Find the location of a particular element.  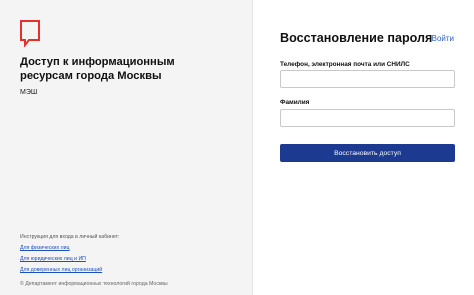

instructions-label: Инструкция для входа в личный кабинет: is located at coordinates (70, 237).